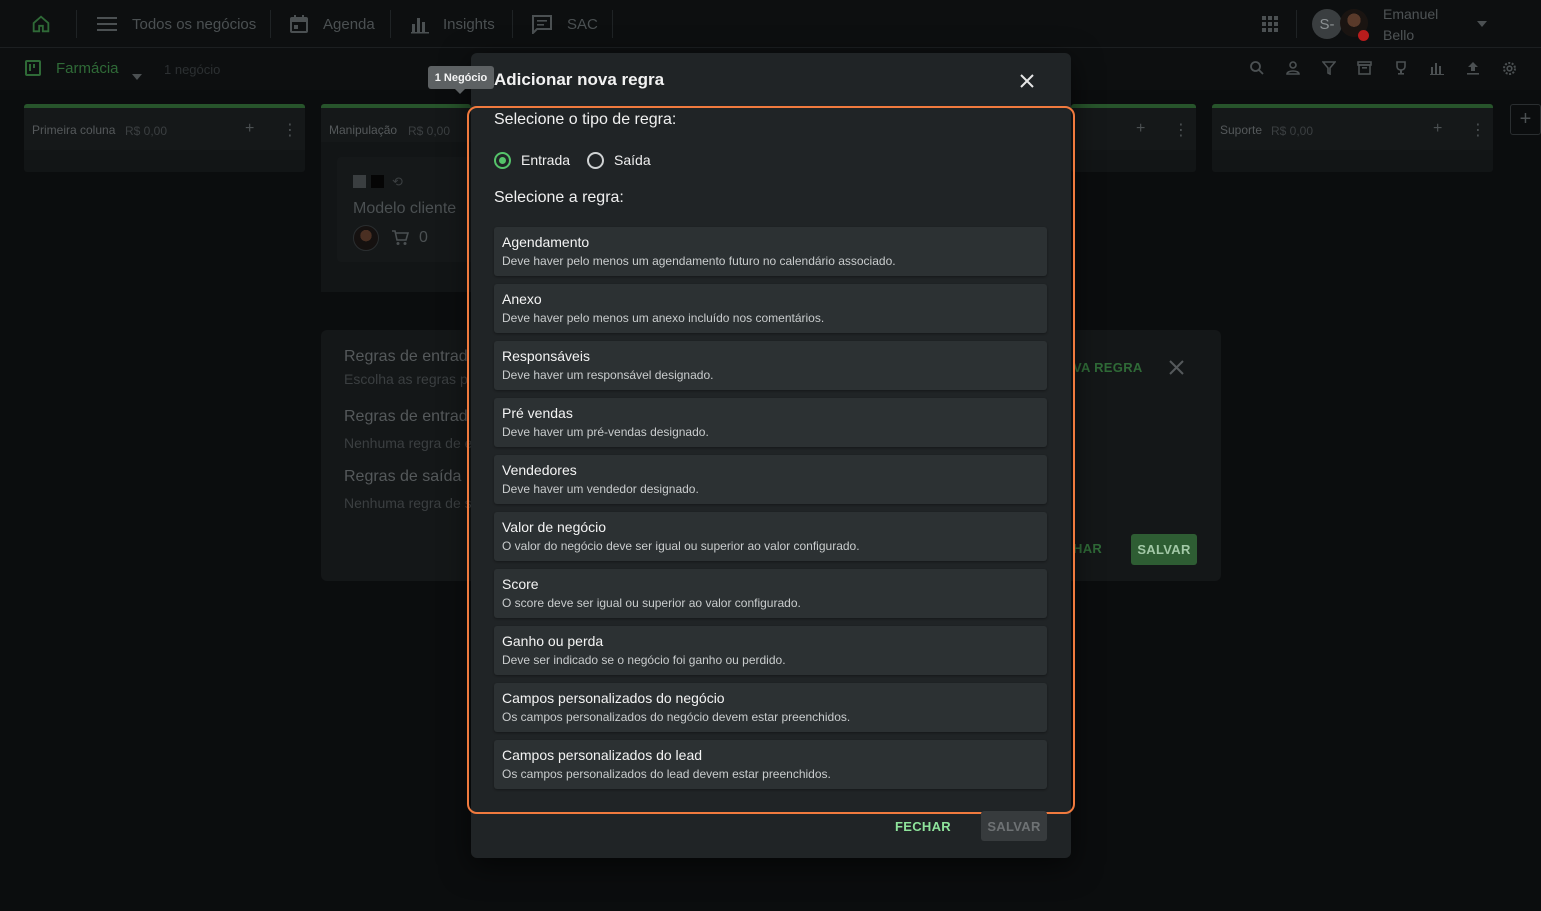  What do you see at coordinates (520, 584) in the screenshot?
I see `rule-title: Score` at bounding box center [520, 584].